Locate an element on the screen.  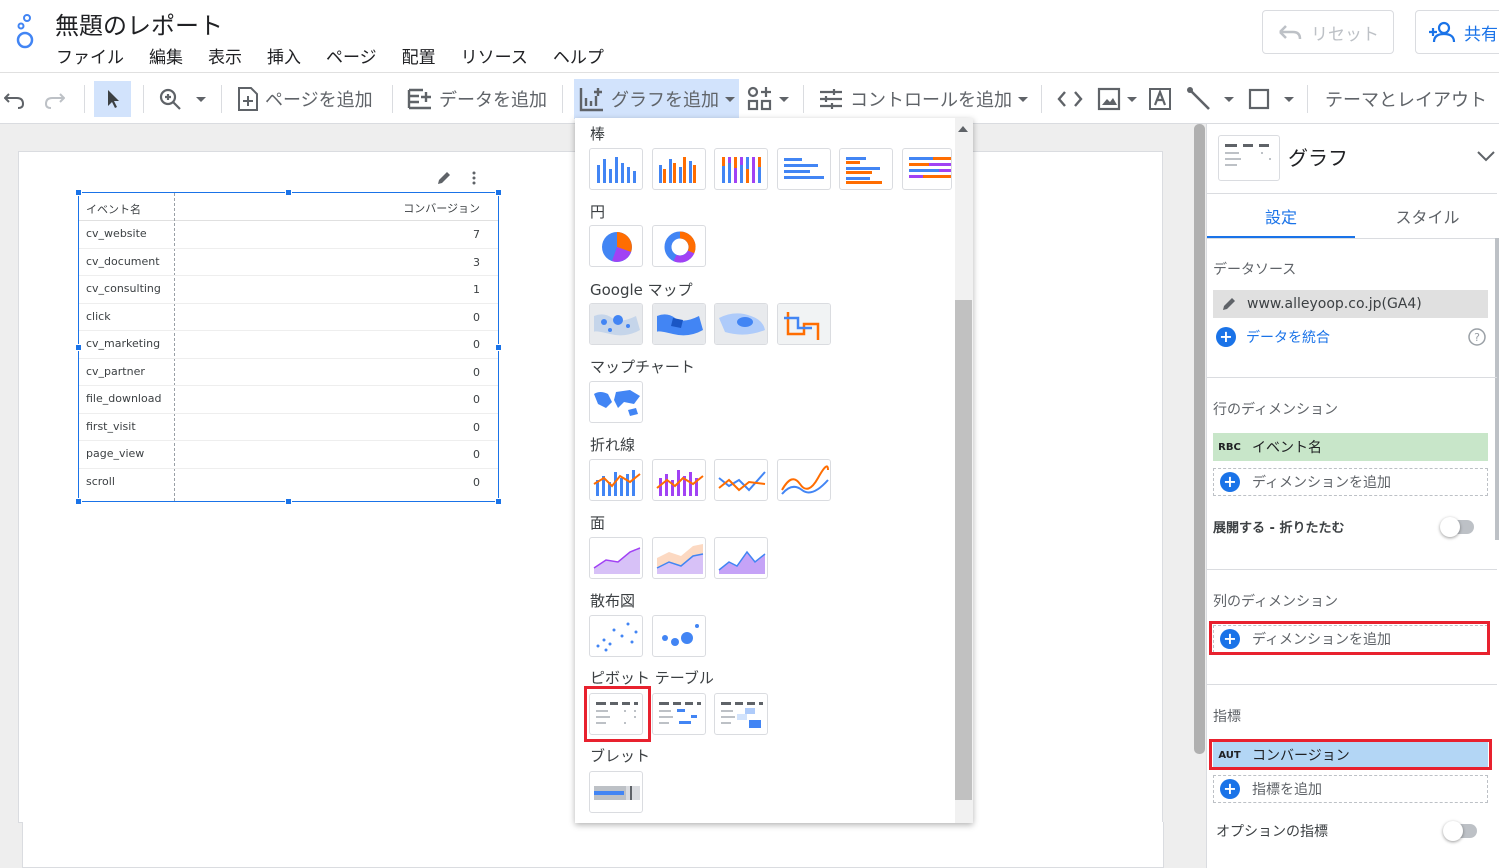
chart-option-100-area is located at coordinates (741, 558).